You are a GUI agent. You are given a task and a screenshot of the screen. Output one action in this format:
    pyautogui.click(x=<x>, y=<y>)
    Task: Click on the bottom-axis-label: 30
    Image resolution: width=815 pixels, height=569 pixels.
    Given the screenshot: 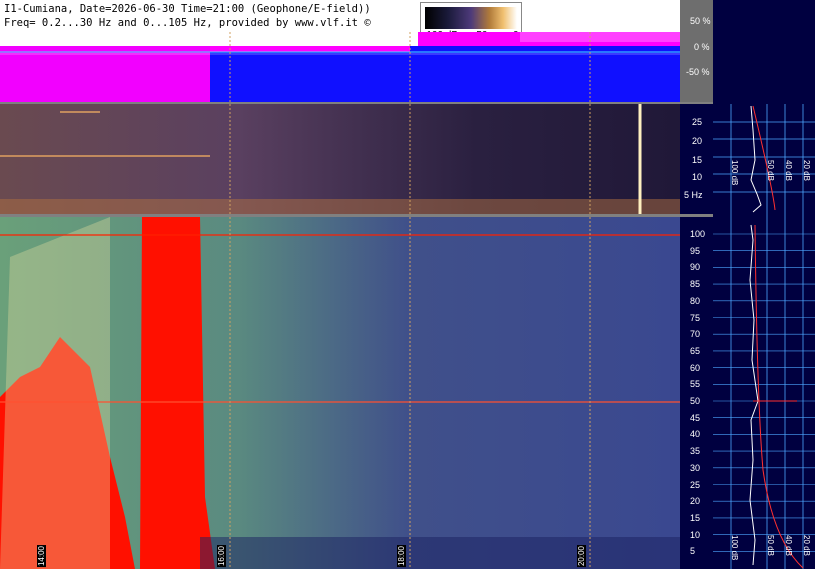 What is the action you would take?
    pyautogui.click(x=695, y=467)
    